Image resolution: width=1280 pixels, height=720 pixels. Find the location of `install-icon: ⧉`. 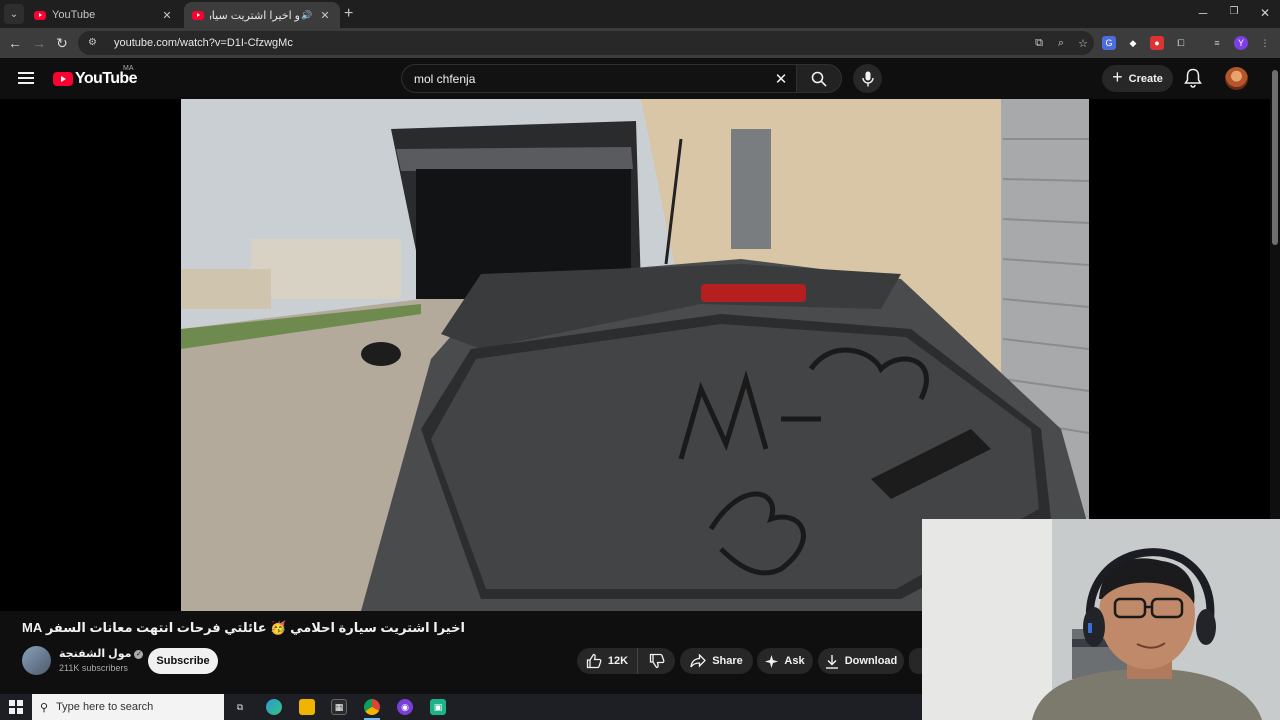

install-icon: ⧉ is located at coordinates (1039, 43).